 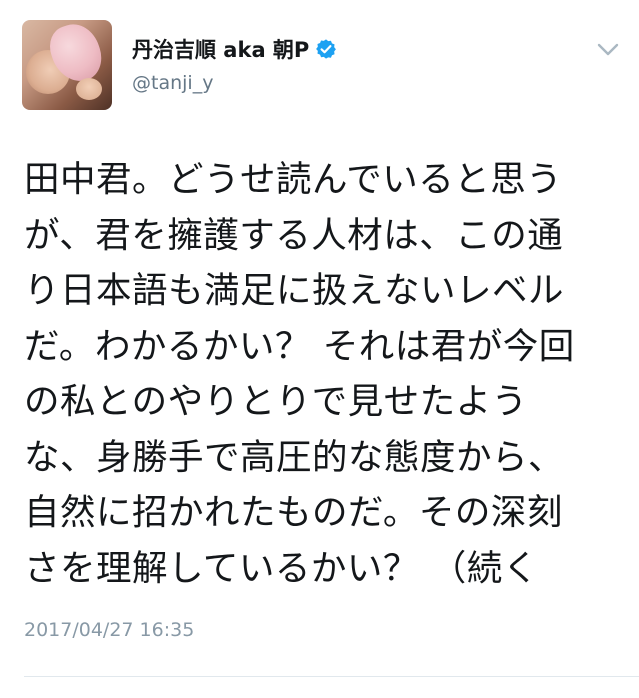 What do you see at coordinates (293, 512) in the screenshot?
I see `tweet-body-line: 自然に招かれたものだ。その深刻` at bounding box center [293, 512].